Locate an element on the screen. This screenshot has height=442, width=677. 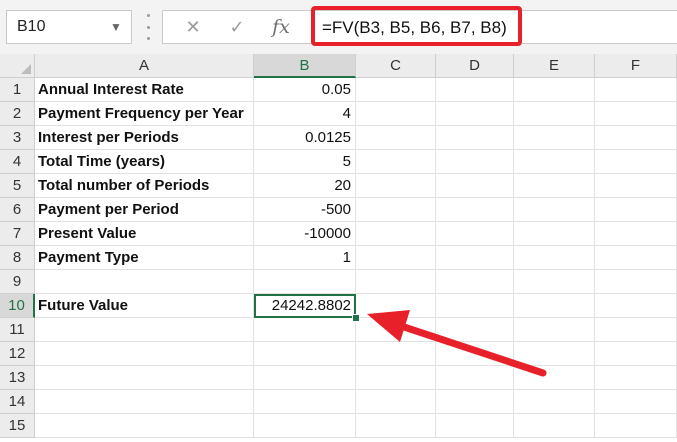
cell-f15 is located at coordinates (636, 426).